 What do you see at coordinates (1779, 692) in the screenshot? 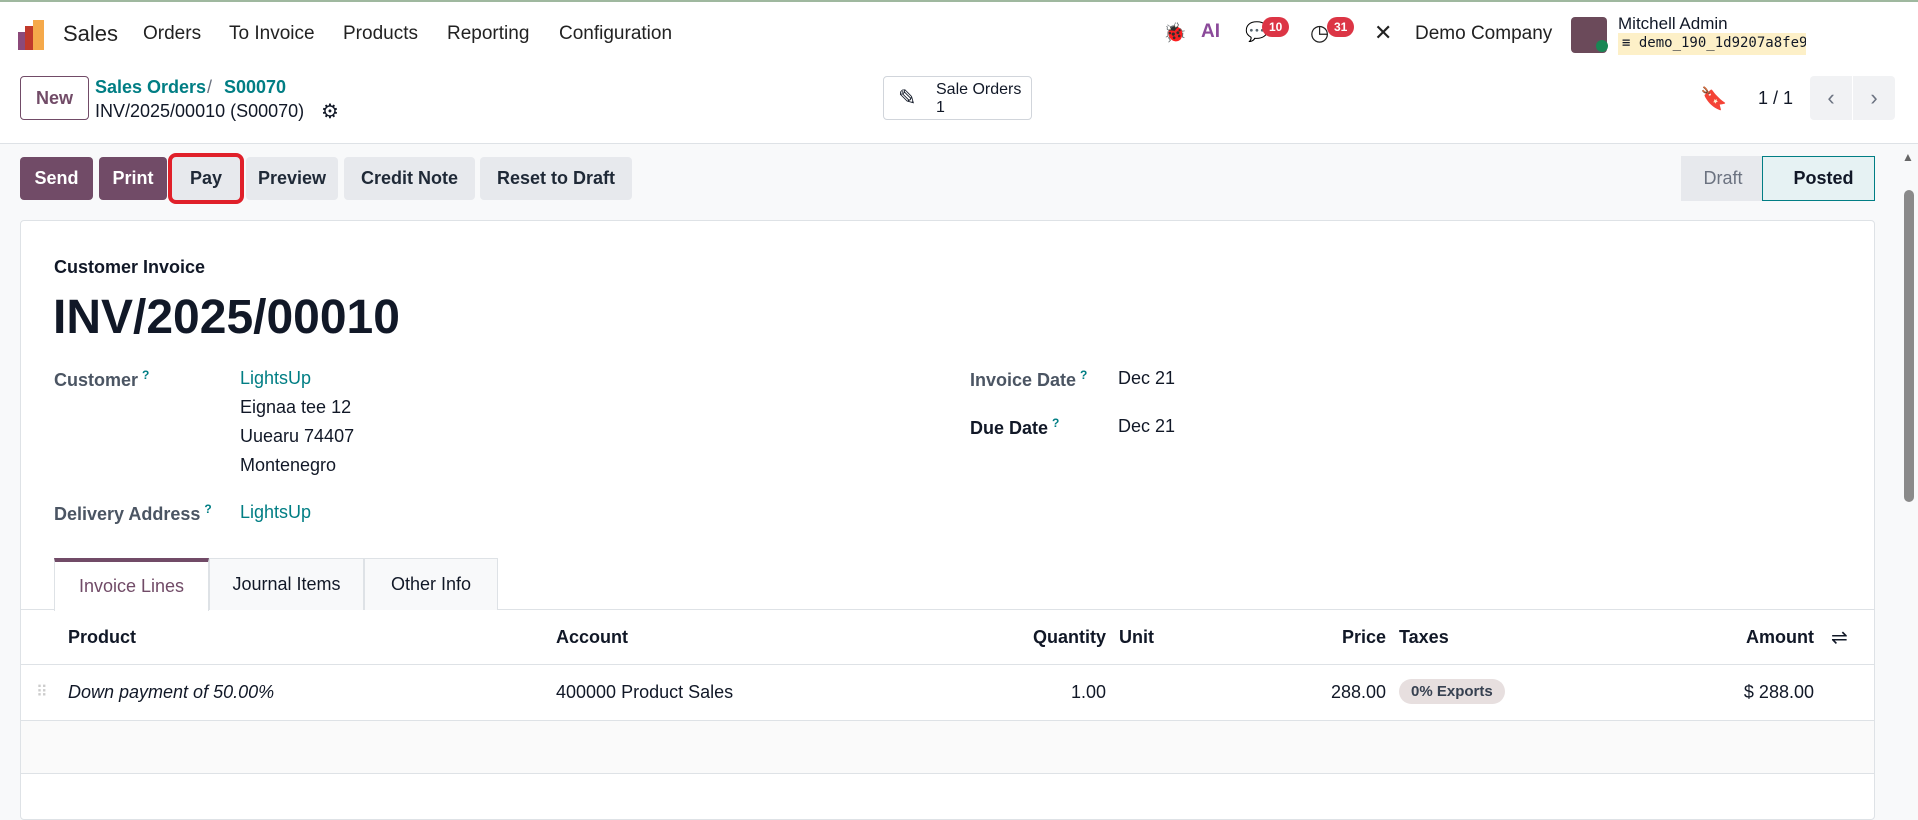
I see `cell-amount: $ 288.00` at bounding box center [1779, 692].